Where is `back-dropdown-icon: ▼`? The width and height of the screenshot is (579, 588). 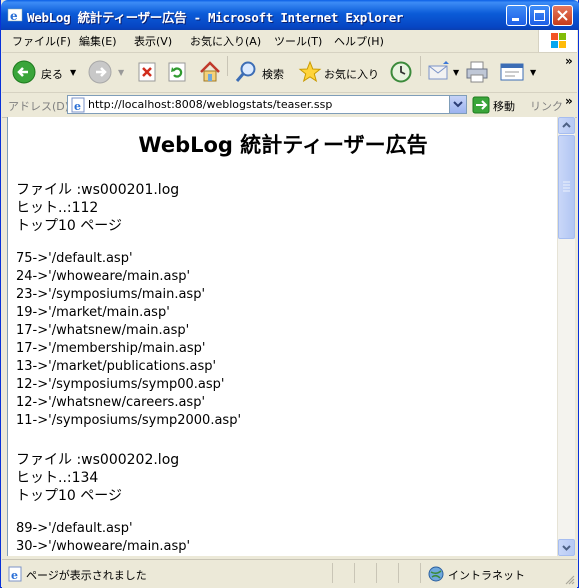 back-dropdown-icon: ▼ is located at coordinates (73, 72).